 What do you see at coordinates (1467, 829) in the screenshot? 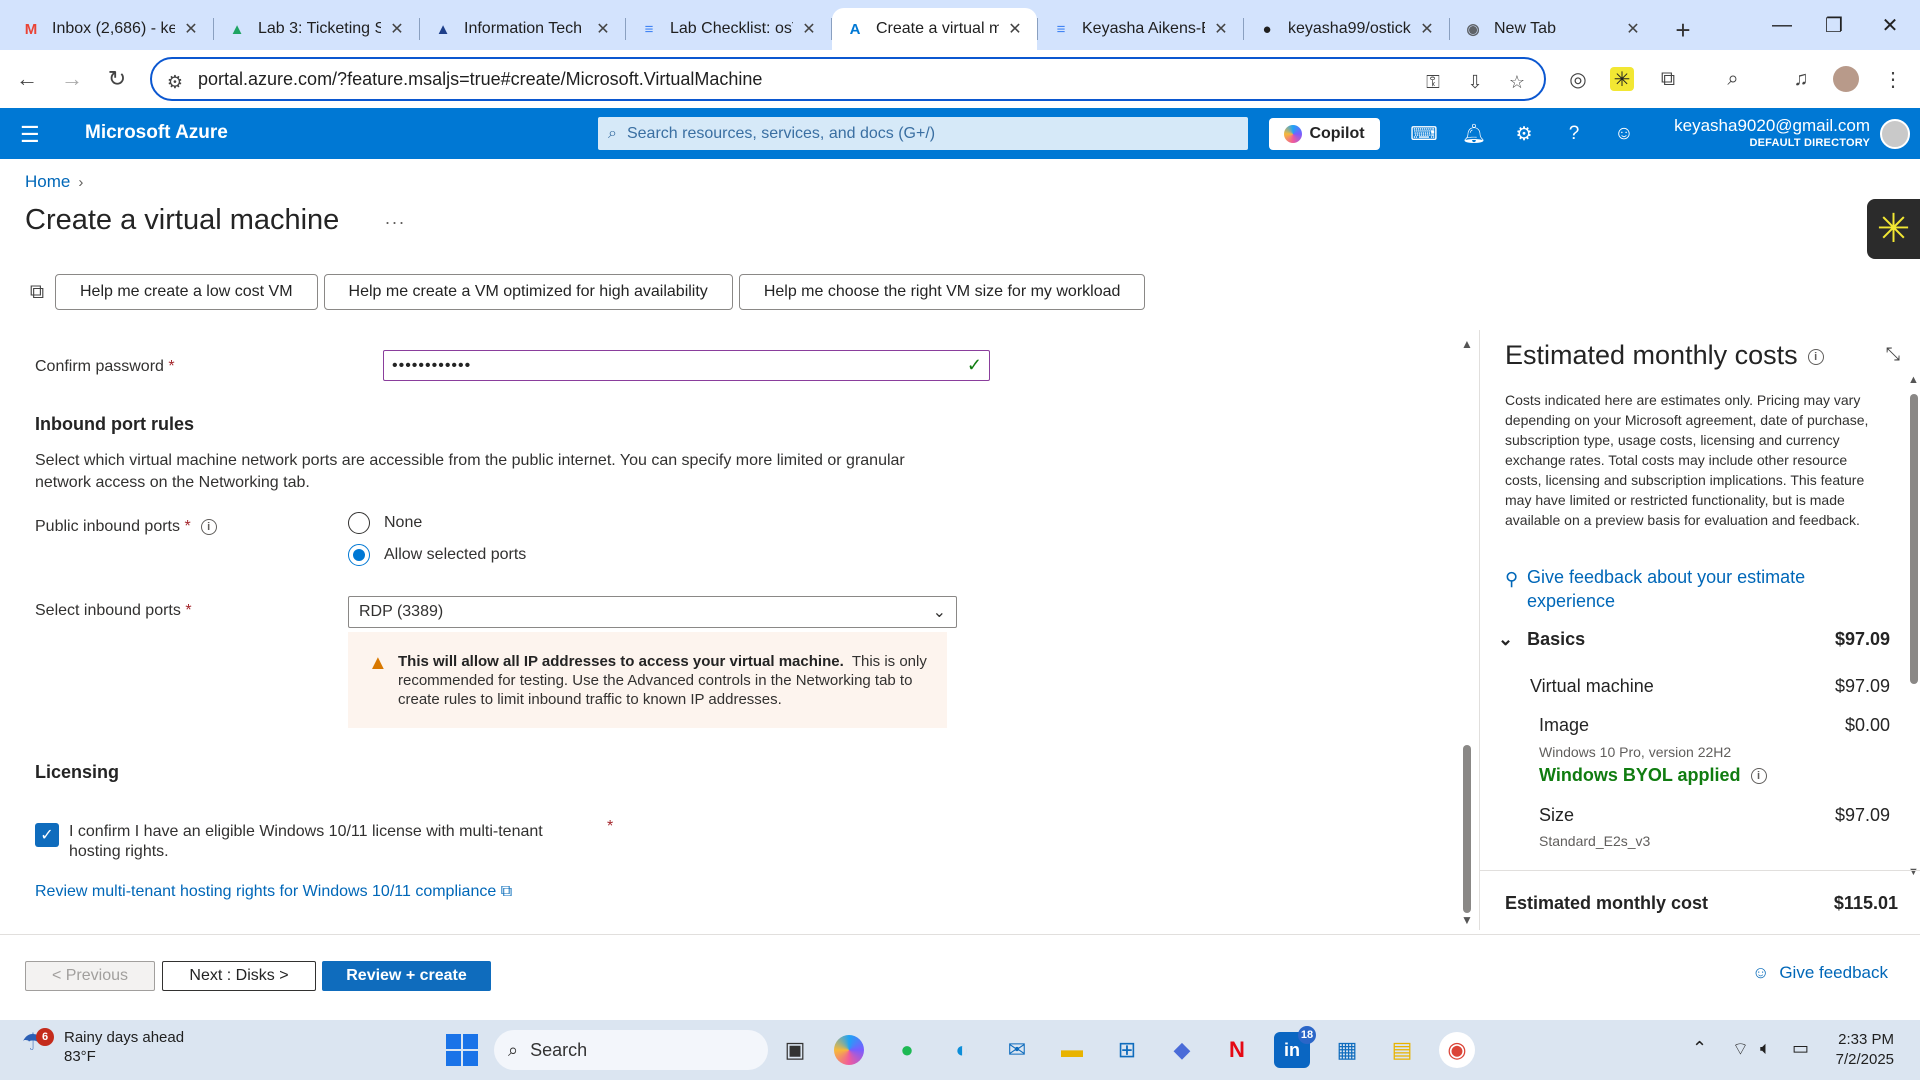
I see `form-scrollbar-thumb` at bounding box center [1467, 829].